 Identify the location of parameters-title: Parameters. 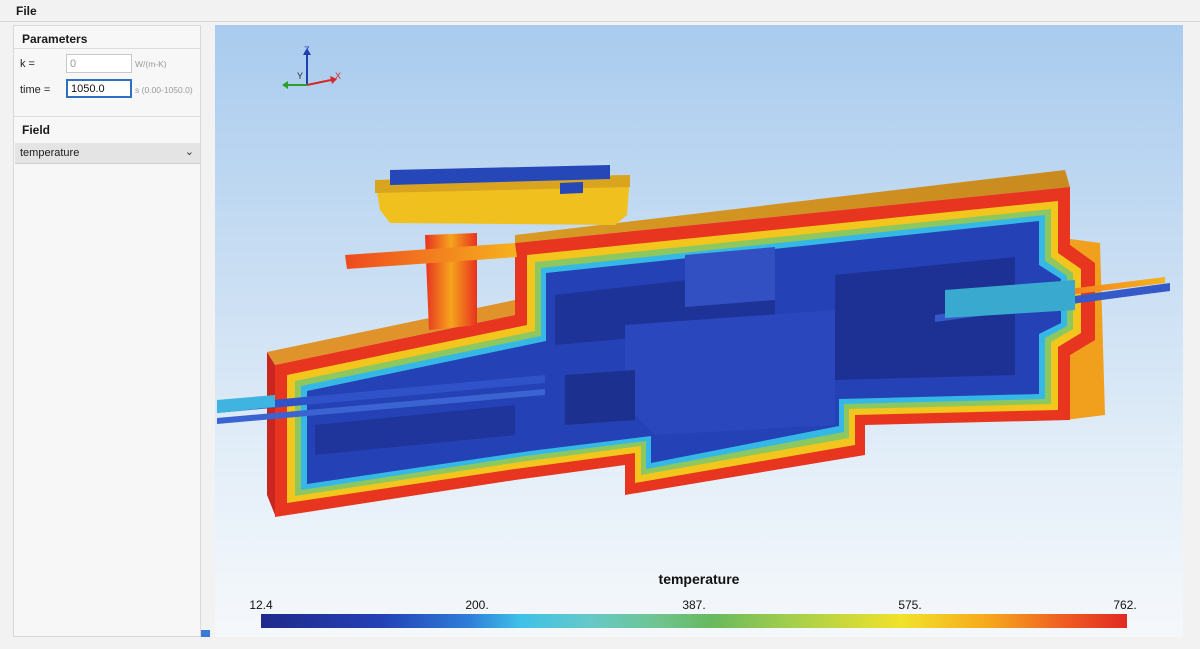
(55, 39).